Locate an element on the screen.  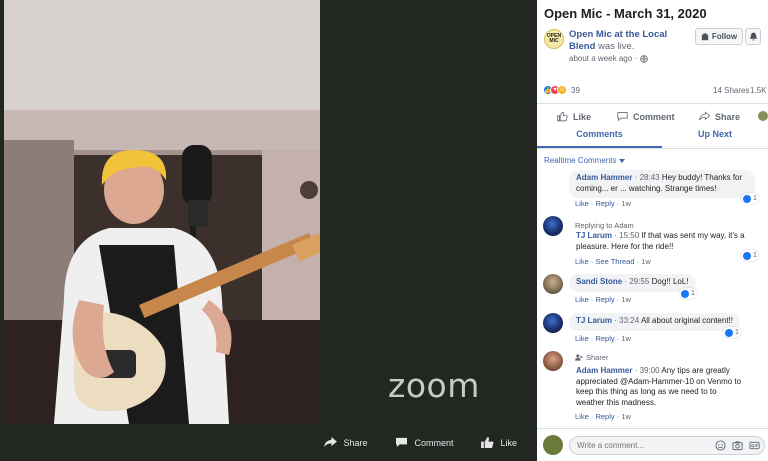
live-status-text: was live. is located at coordinates (615, 46).